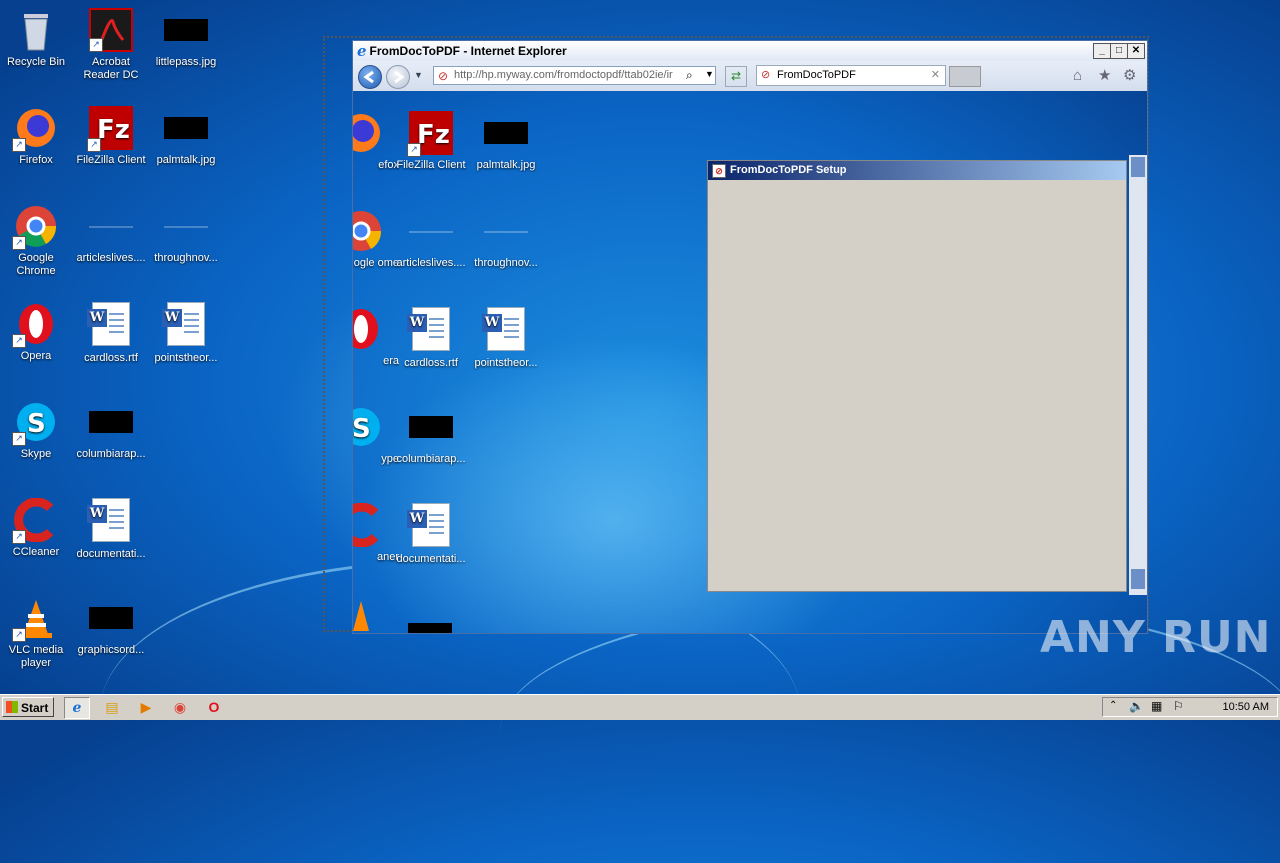  I want to click on content-icon-label: cardloss.rtf, so click(431, 363).